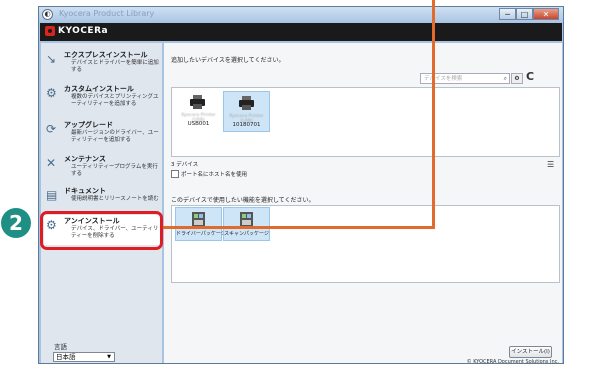 Image resolution: width=606 pixels, height=367 pixels. I want to click on install-button: インストール(I), so click(530, 352).